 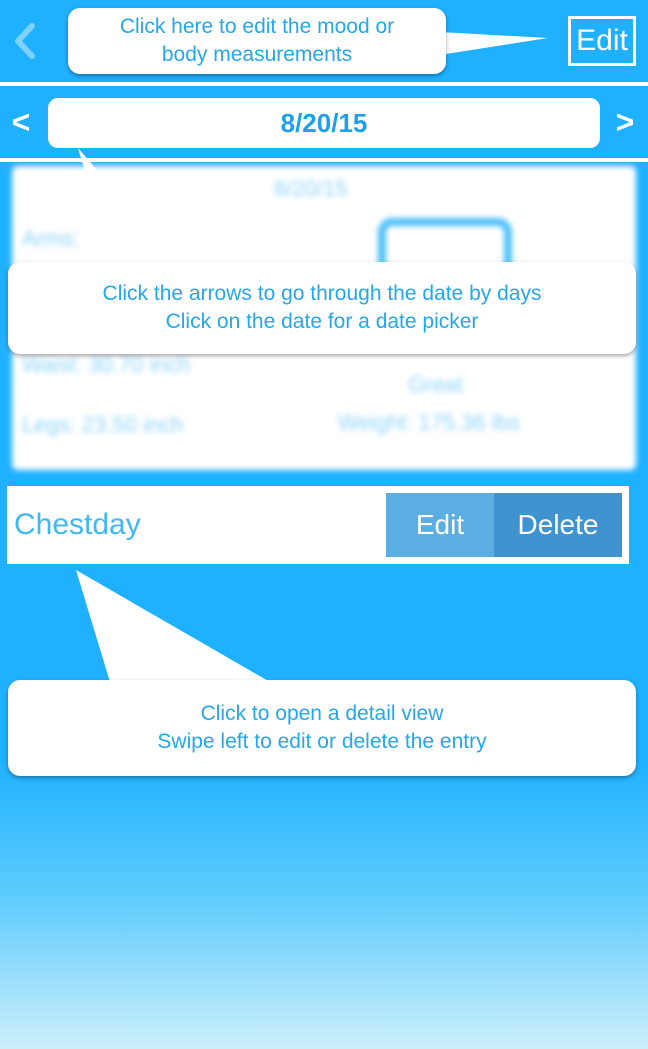 What do you see at coordinates (322, 321) in the screenshot?
I see `date-hint-line2: Click on the date for a date picker` at bounding box center [322, 321].